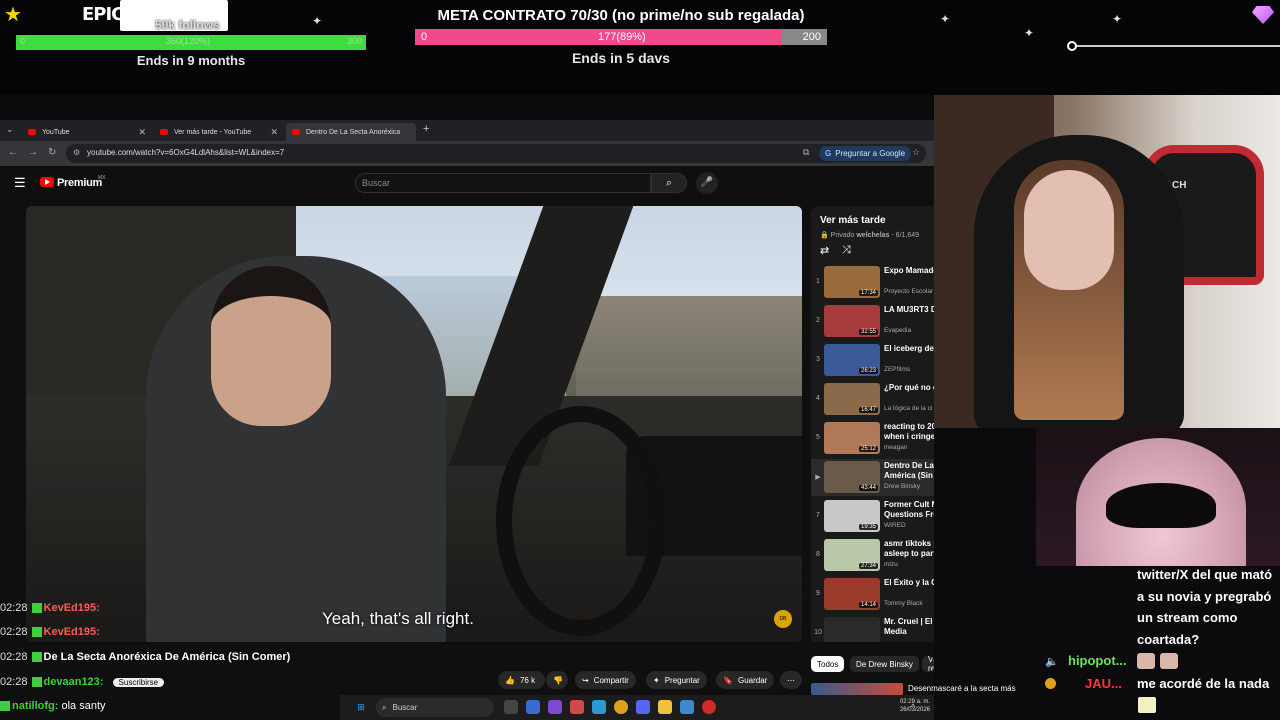 The height and width of the screenshot is (720, 1280). Describe the element at coordinates (435, 707) in the screenshot. I see `taskbar-search: ⌕ Buscar` at that location.